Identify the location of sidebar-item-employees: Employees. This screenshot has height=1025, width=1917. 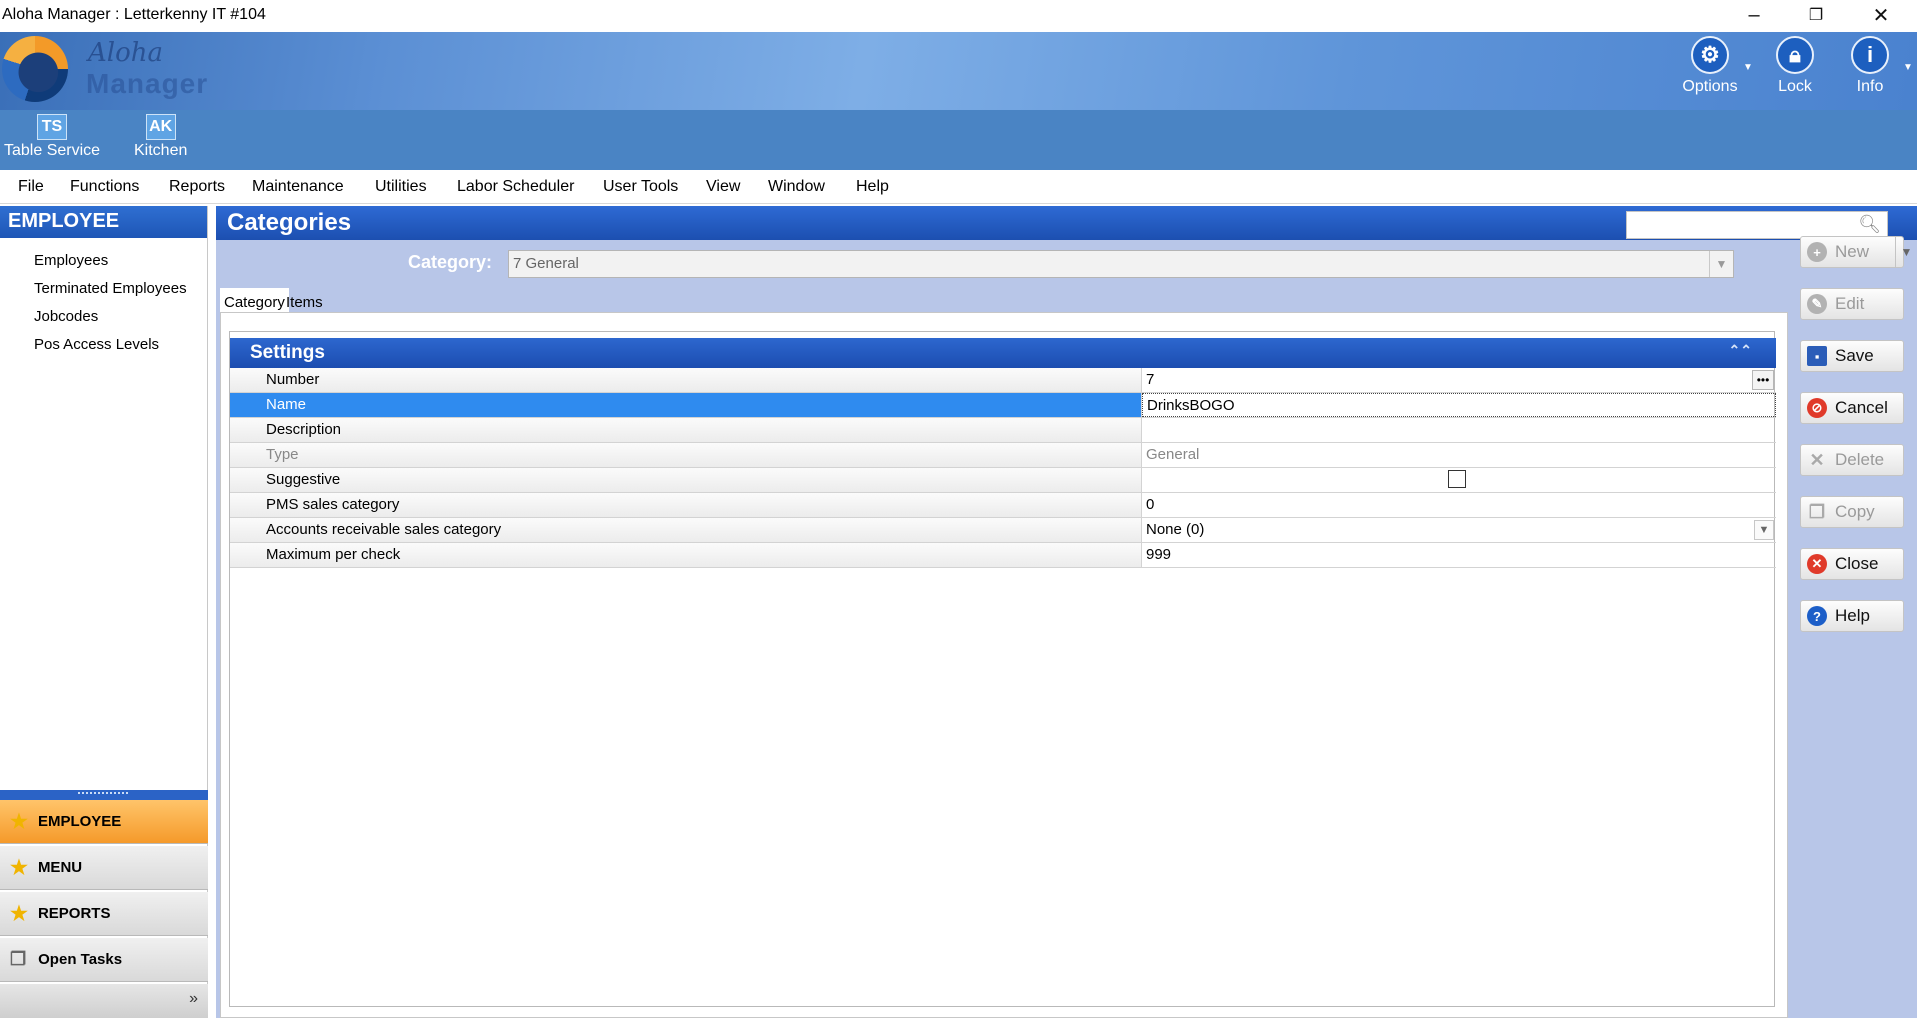
(71, 260).